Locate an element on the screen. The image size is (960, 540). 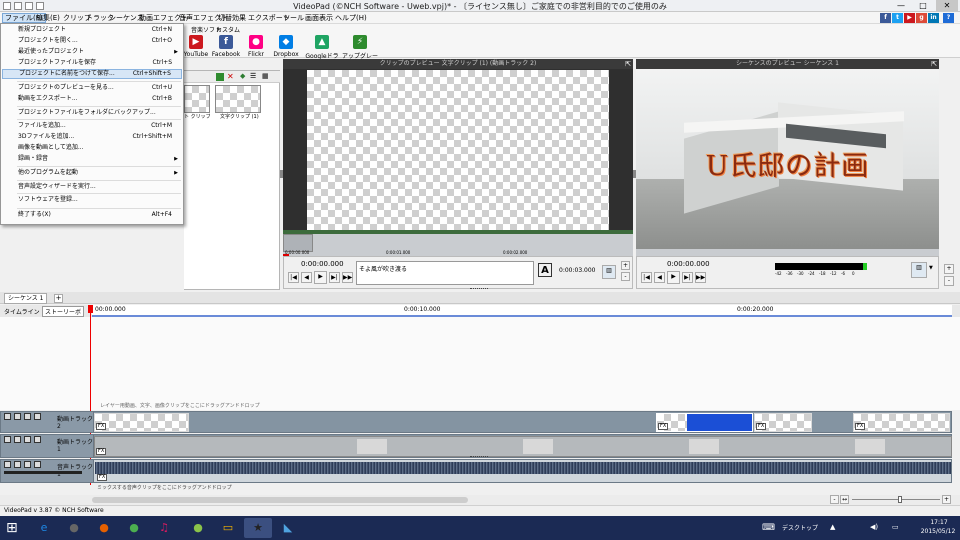
notification-icon: ▭ is located at coordinates (895, 527).